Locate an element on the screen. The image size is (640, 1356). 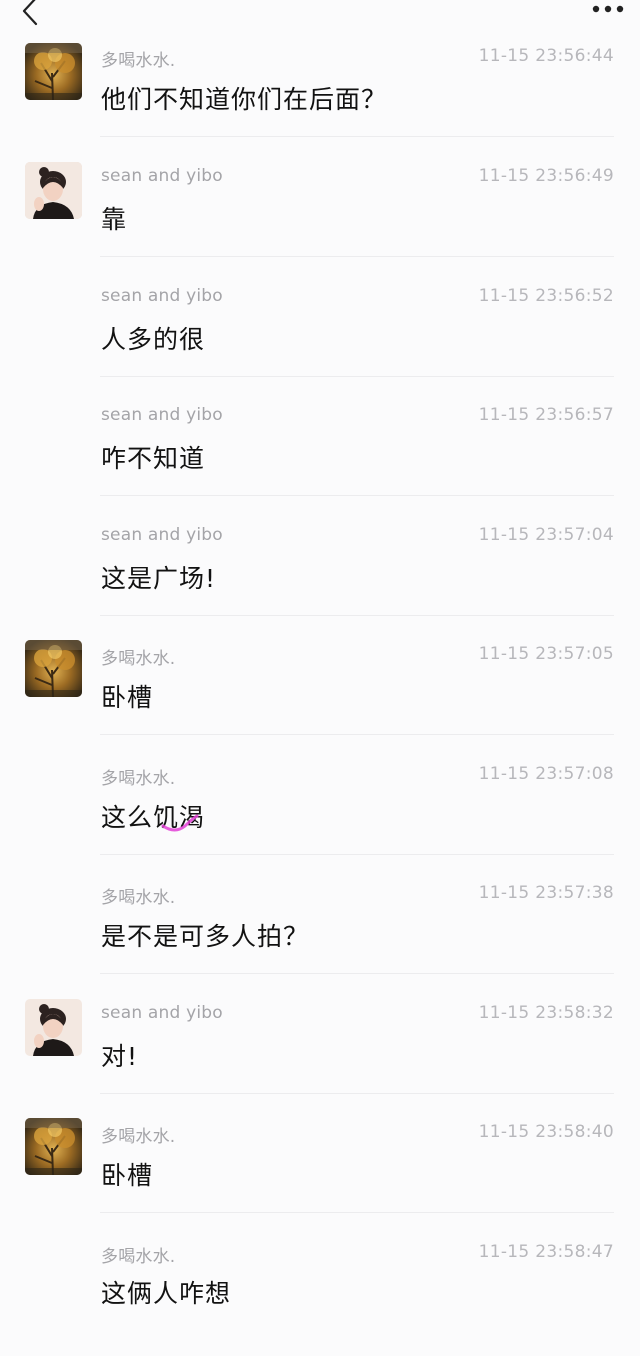
message-text: 靠 is located at coordinates (114, 219).